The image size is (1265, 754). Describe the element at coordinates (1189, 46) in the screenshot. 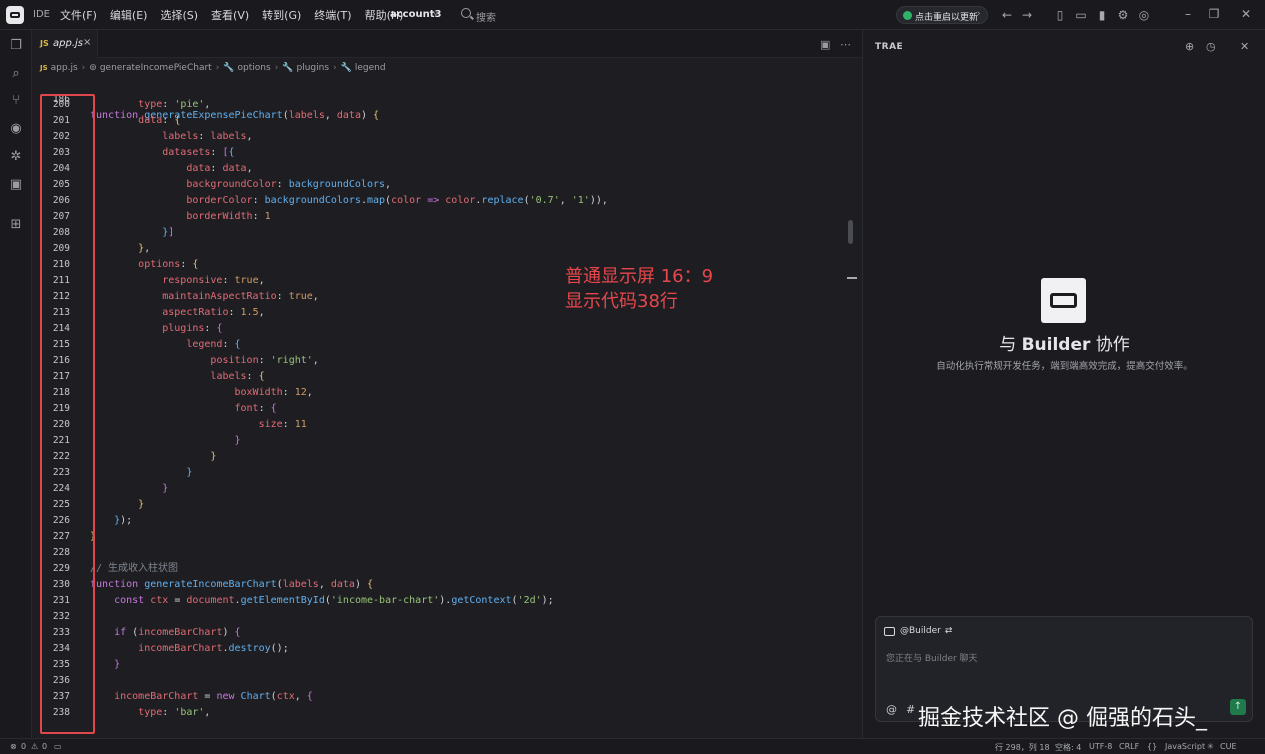

I see `new-chat-icon: ⊕` at that location.